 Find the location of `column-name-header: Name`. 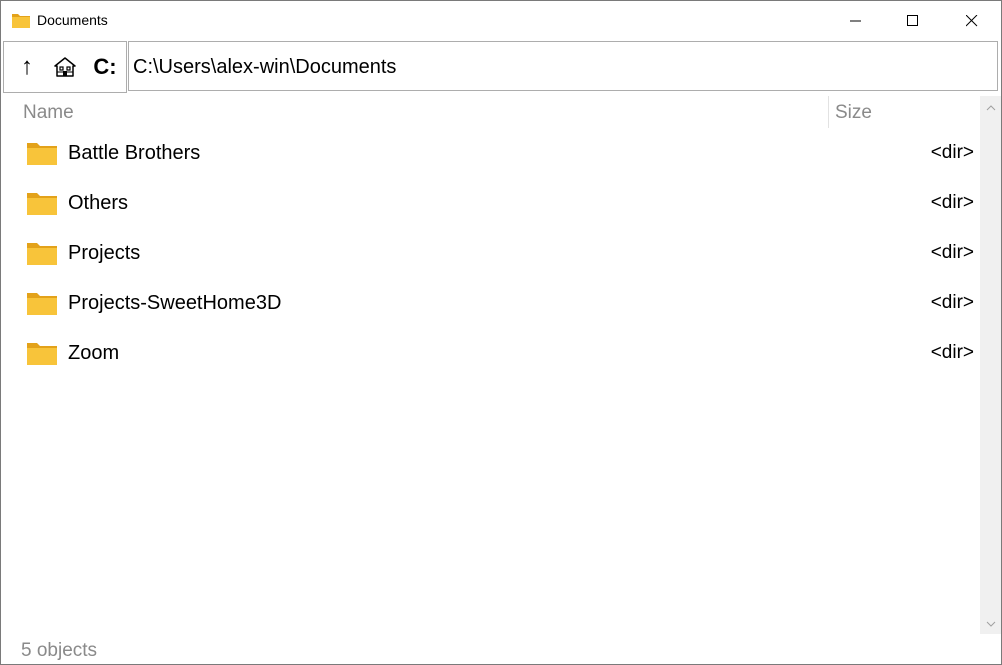

column-name-header: Name is located at coordinates (48, 113).